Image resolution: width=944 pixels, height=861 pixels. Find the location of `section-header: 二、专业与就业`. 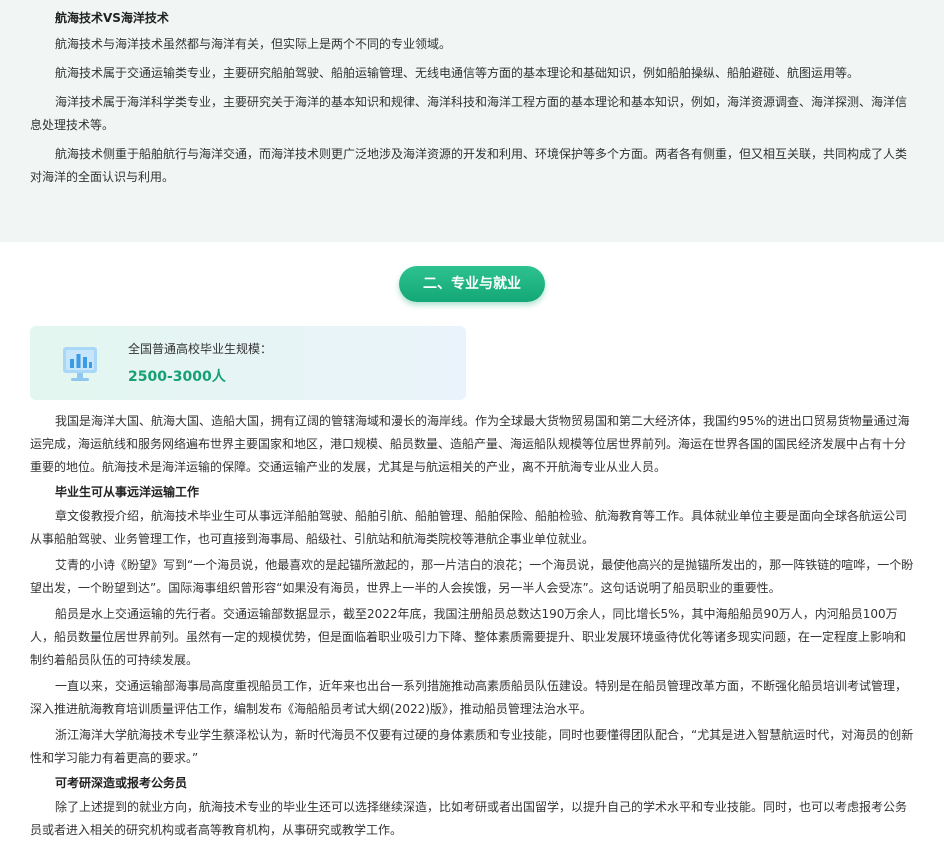

section-header: 二、专业与就业 is located at coordinates (472, 285).